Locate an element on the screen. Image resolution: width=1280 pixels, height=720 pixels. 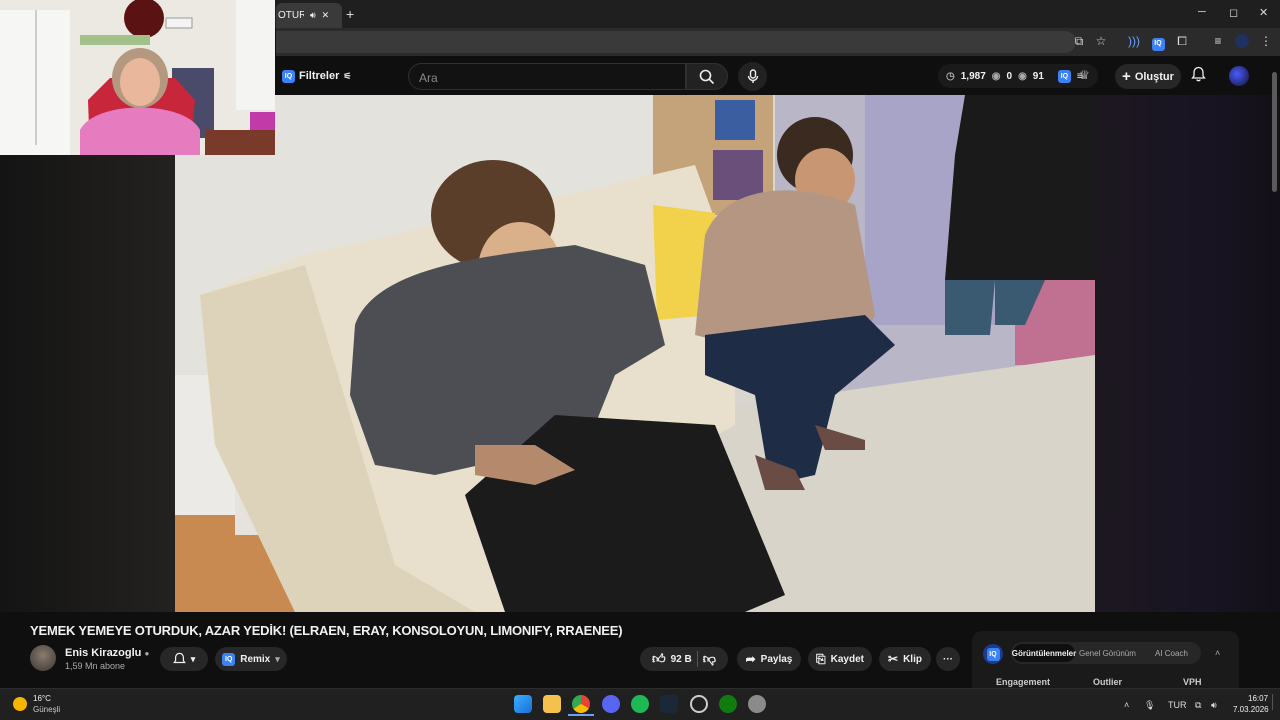
search-button is located at coordinates (707, 76).